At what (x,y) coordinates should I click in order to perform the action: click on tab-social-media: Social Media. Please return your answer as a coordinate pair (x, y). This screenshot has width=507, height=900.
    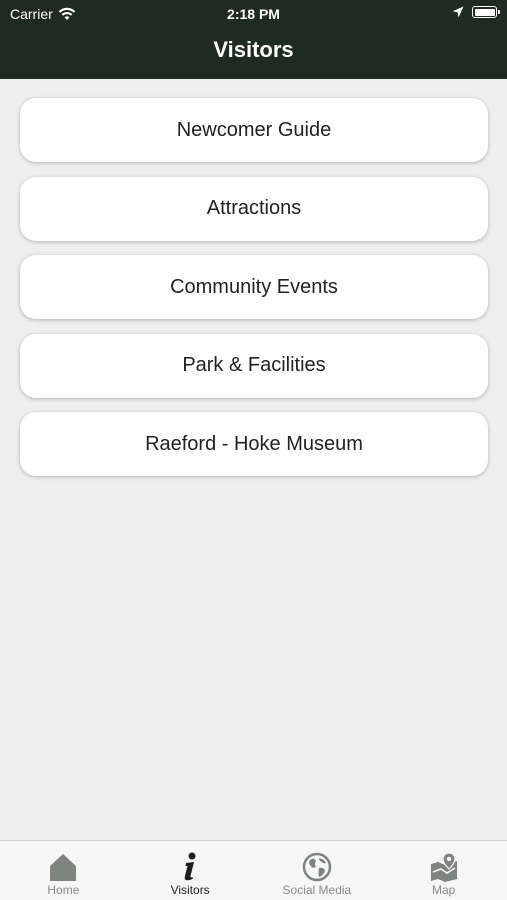
    Looking at the image, I should click on (317, 870).